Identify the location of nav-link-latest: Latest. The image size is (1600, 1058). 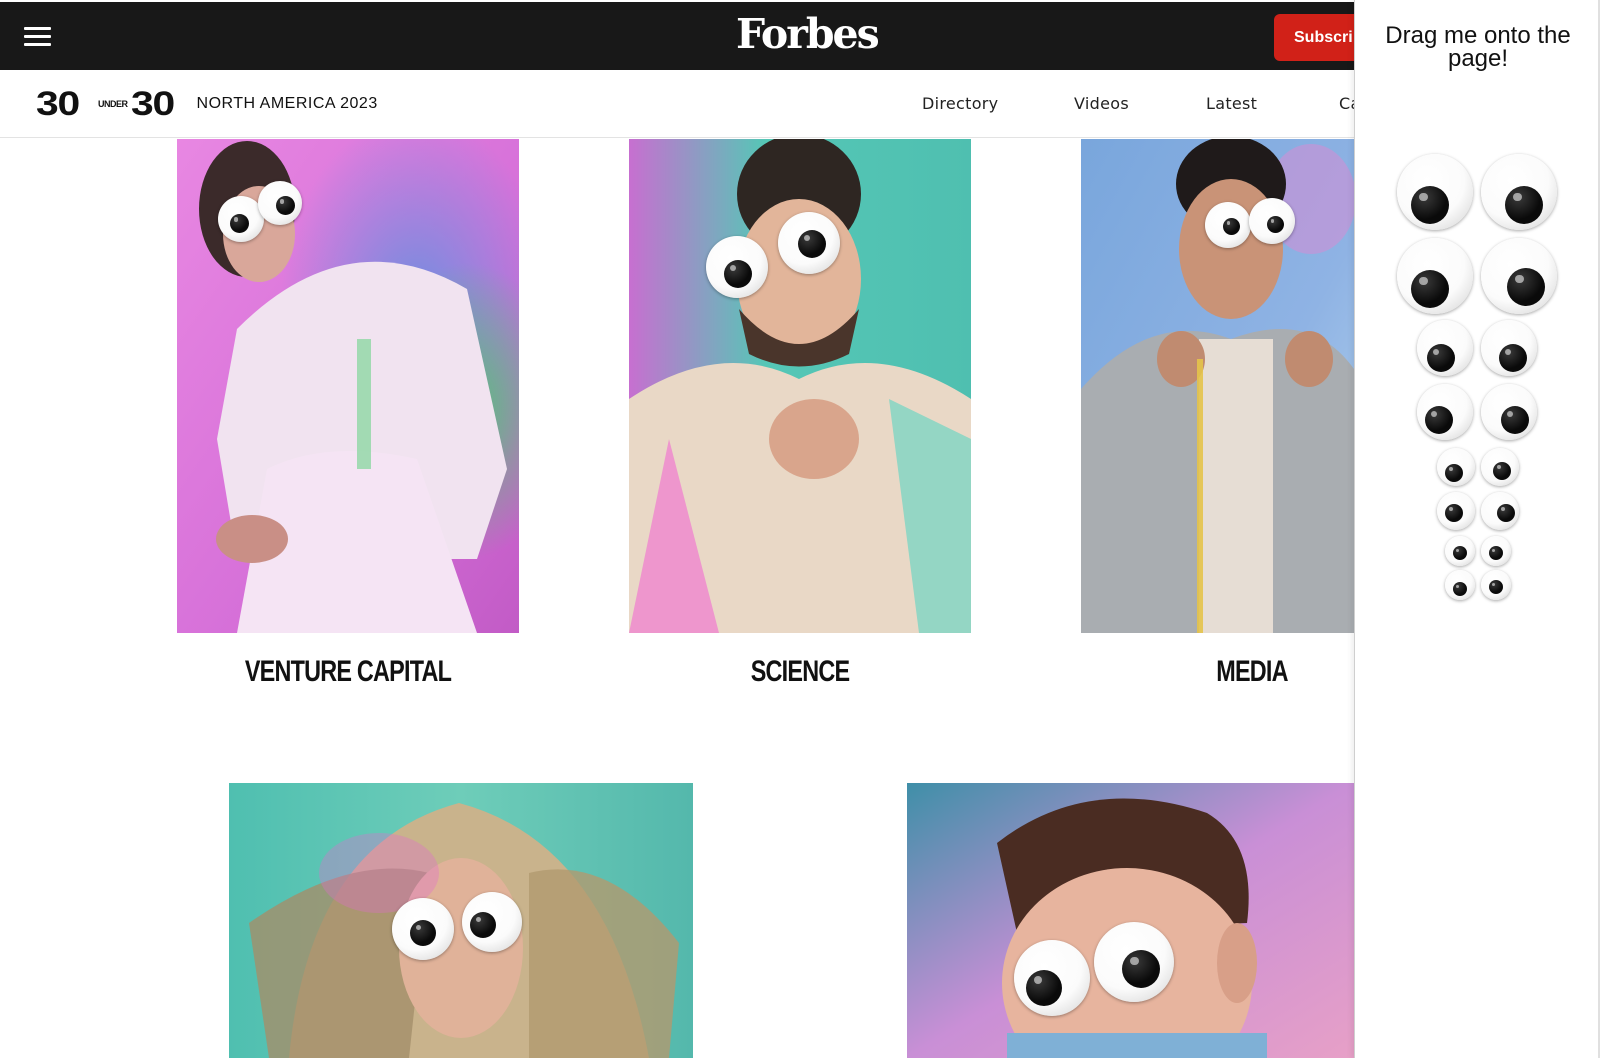
(1231, 103).